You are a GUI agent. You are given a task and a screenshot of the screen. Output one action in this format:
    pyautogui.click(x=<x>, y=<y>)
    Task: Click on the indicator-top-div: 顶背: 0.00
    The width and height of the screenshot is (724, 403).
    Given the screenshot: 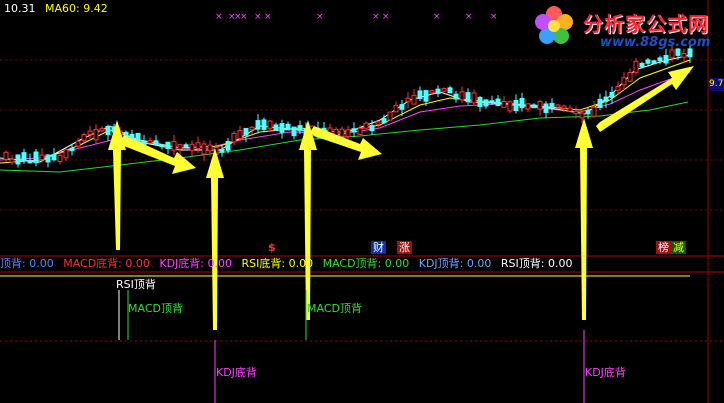 What is the action you would take?
    pyautogui.click(x=27, y=263)
    